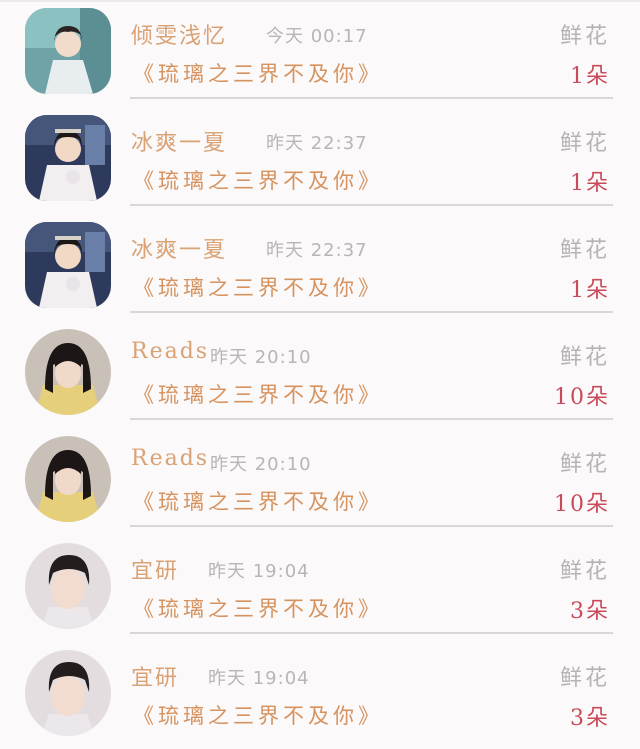 The image size is (640, 749). What do you see at coordinates (320, 53) in the screenshot?
I see `list-item: 倾雯浅忆 今天 00:17 《琉璃之三界不及你》 鲜花 1朵` at bounding box center [320, 53].